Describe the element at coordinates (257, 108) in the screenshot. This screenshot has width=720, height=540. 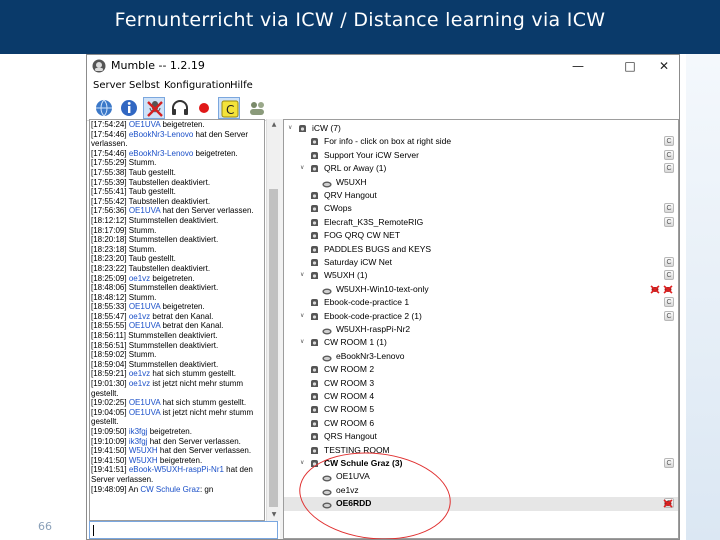
I see `users-button` at that location.